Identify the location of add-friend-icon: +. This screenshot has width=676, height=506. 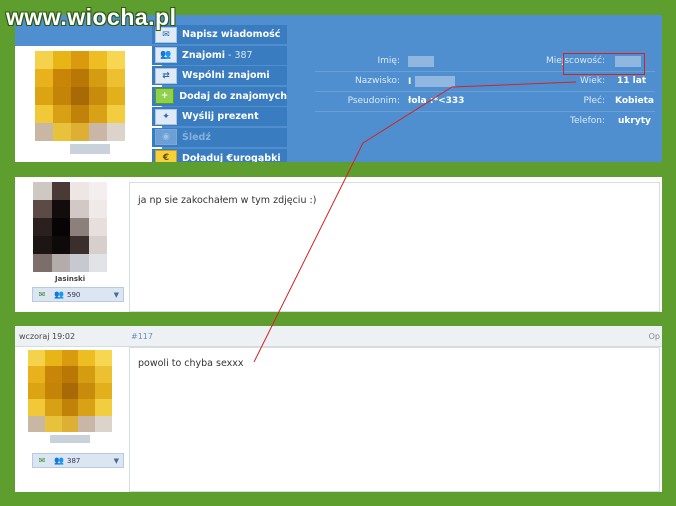
(165, 96).